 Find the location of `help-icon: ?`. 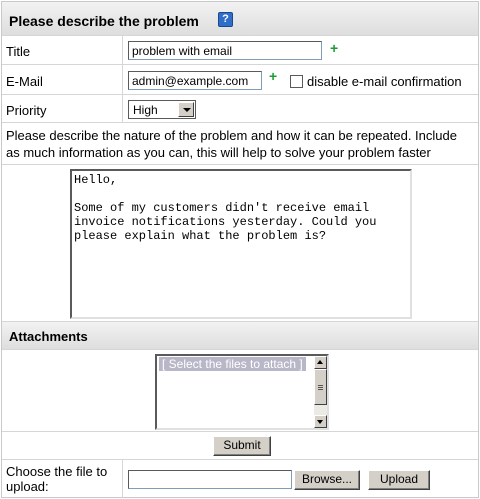

help-icon: ? is located at coordinates (225, 19).